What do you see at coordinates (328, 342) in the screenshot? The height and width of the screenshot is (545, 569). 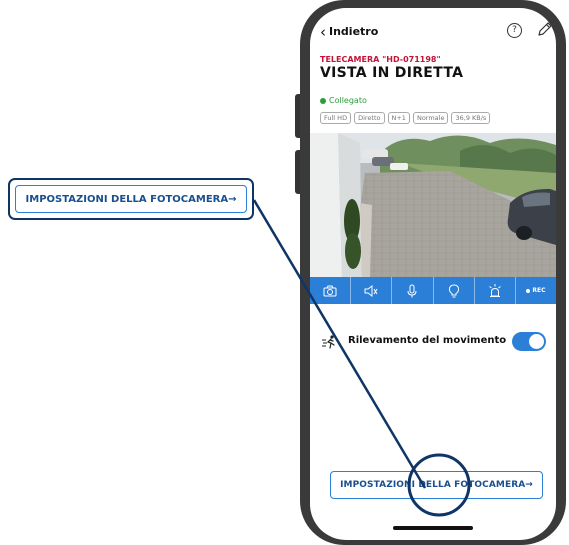 I see `running-person-icon` at bounding box center [328, 342].